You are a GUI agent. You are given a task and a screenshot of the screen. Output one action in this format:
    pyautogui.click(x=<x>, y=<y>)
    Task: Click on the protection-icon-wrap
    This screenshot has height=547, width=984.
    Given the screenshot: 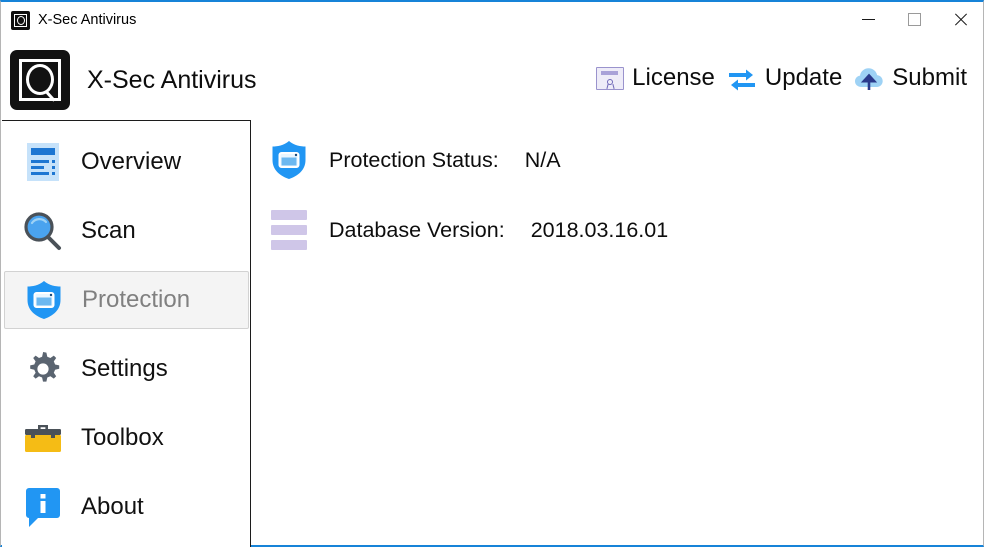 What is the action you would take?
    pyautogui.click(x=44, y=300)
    